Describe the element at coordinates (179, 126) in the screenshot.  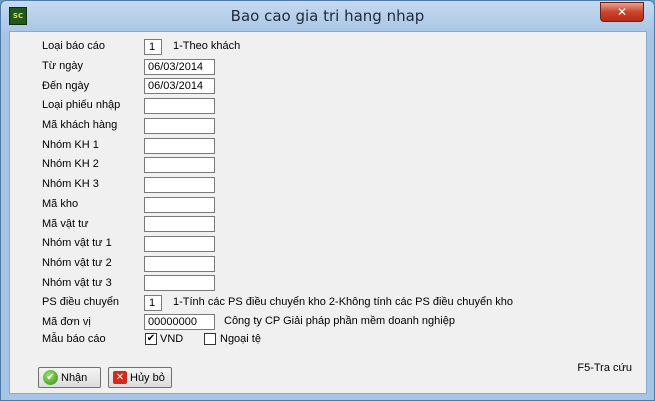
I see `ma-khach-hang-input` at that location.